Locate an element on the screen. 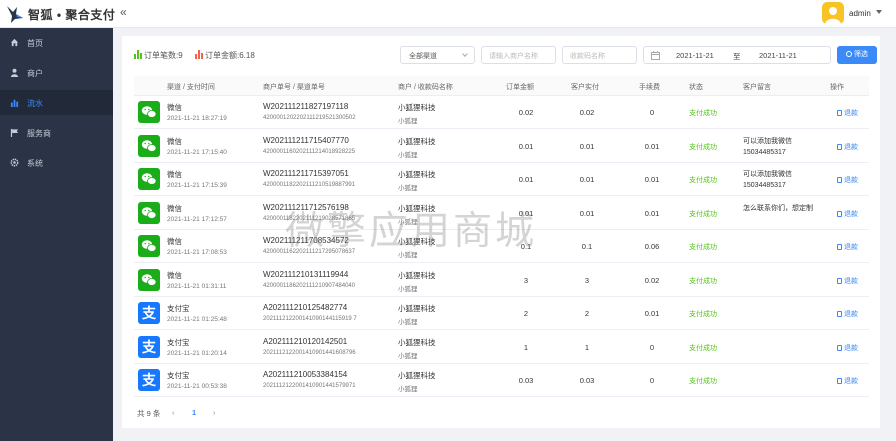 This screenshot has width=896, height=441. channel-order-no: 4200001182202111210519887991 is located at coordinates (309, 185).